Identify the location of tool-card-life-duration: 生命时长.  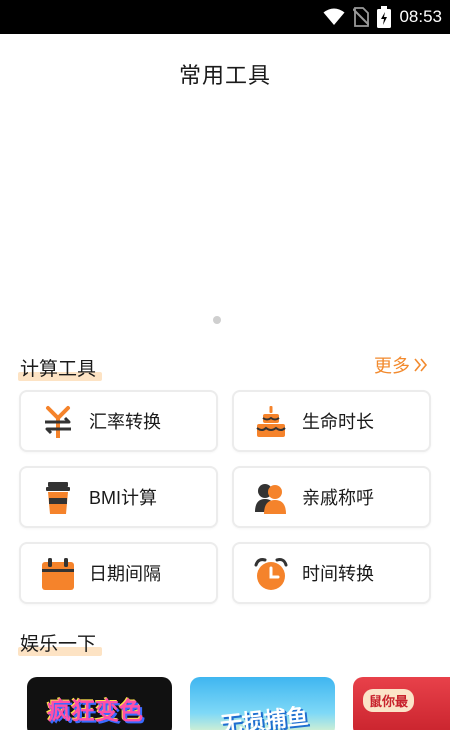
(331, 421).